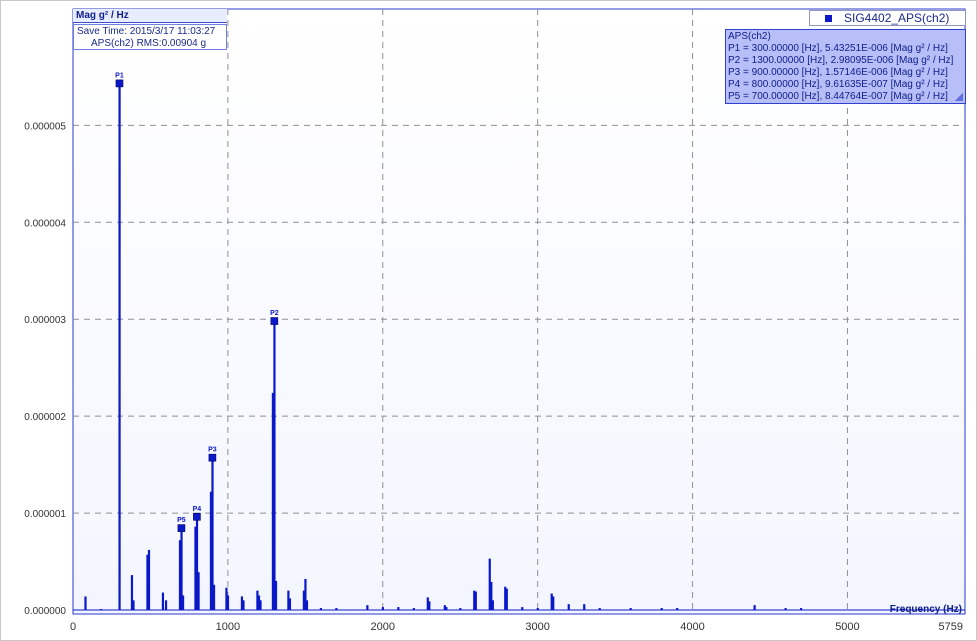  I want to click on y-tick-label: 0.000005, so click(45, 126).